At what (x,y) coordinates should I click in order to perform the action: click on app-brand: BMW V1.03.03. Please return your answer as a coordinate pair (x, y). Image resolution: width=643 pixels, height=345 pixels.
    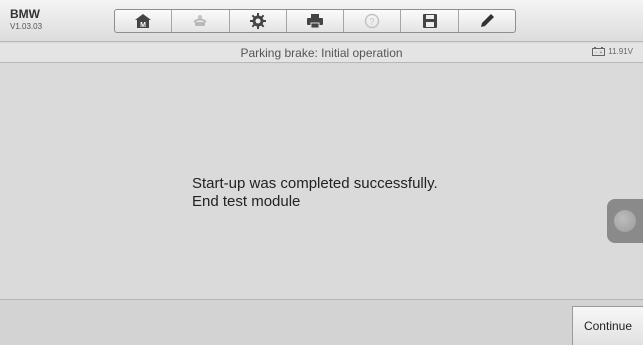
    Looking at the image, I should click on (26, 19).